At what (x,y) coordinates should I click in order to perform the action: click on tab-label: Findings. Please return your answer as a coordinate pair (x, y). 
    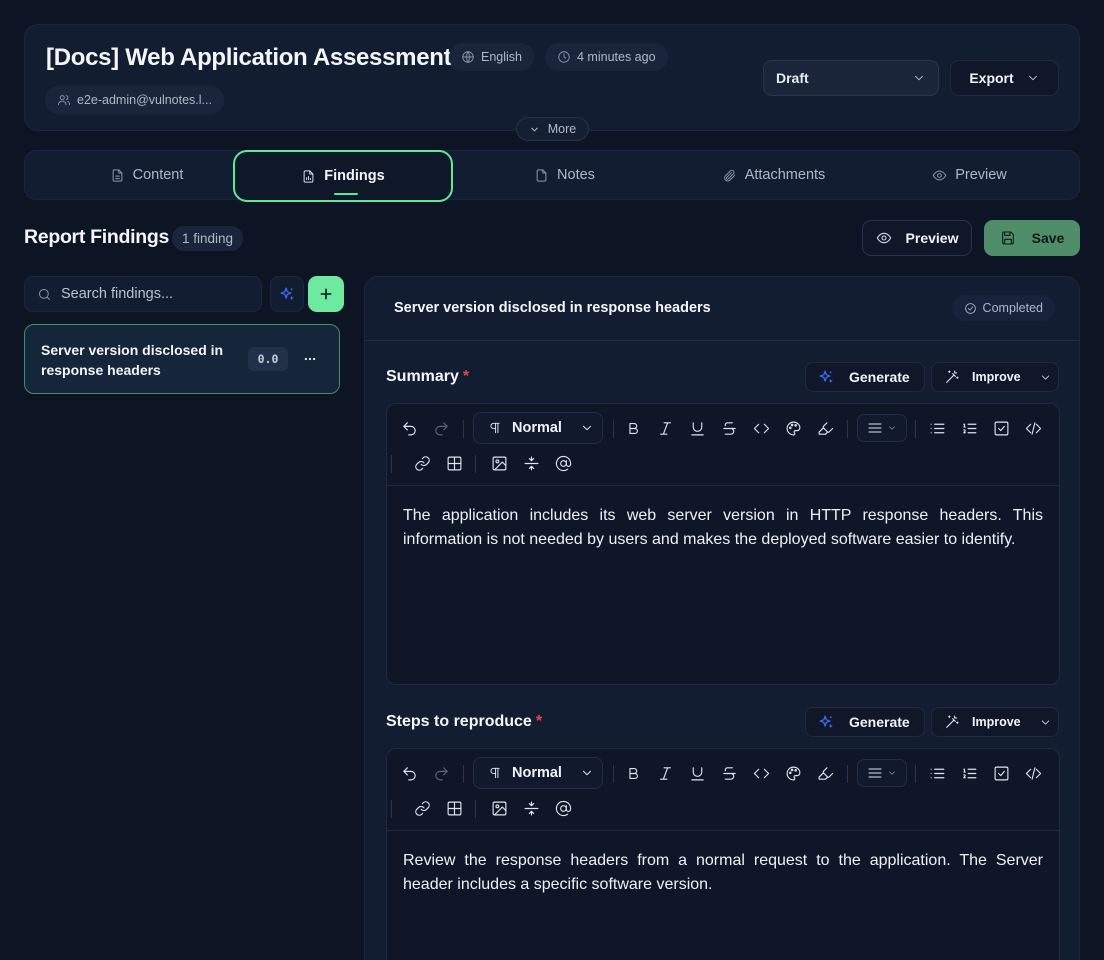
    Looking at the image, I should click on (354, 176).